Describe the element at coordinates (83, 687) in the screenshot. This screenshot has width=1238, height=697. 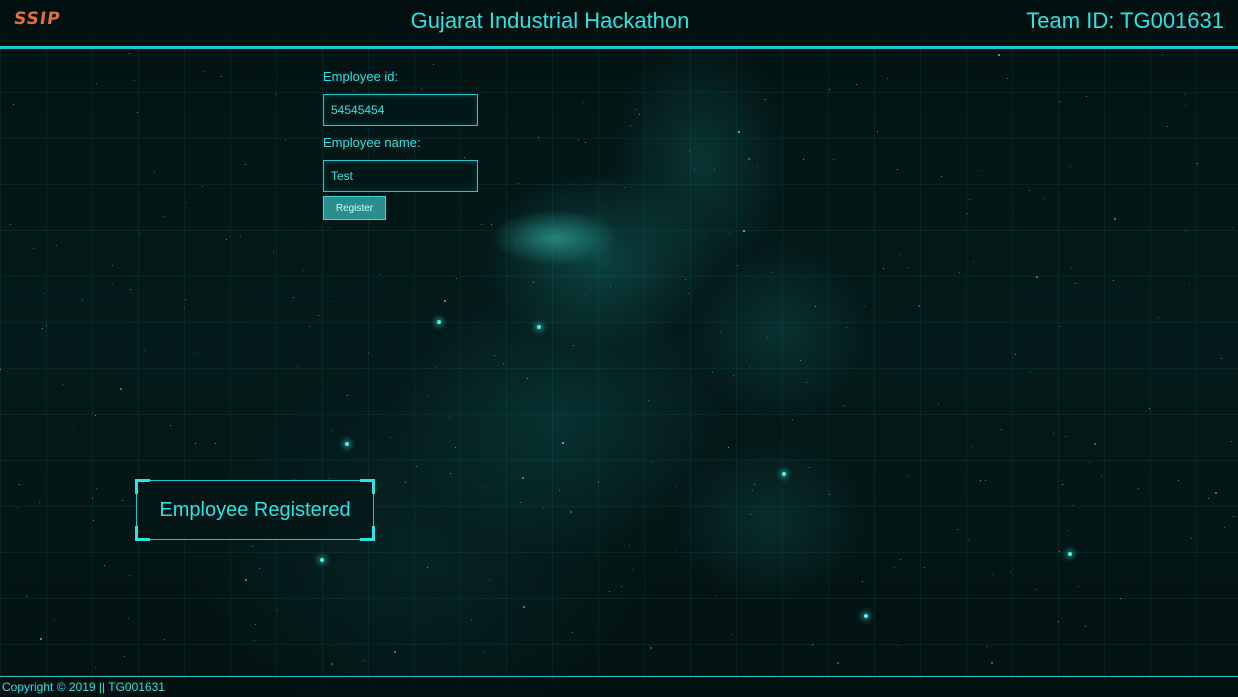
I see `copyright-text: Copyright © 2019 || TG001631` at that location.